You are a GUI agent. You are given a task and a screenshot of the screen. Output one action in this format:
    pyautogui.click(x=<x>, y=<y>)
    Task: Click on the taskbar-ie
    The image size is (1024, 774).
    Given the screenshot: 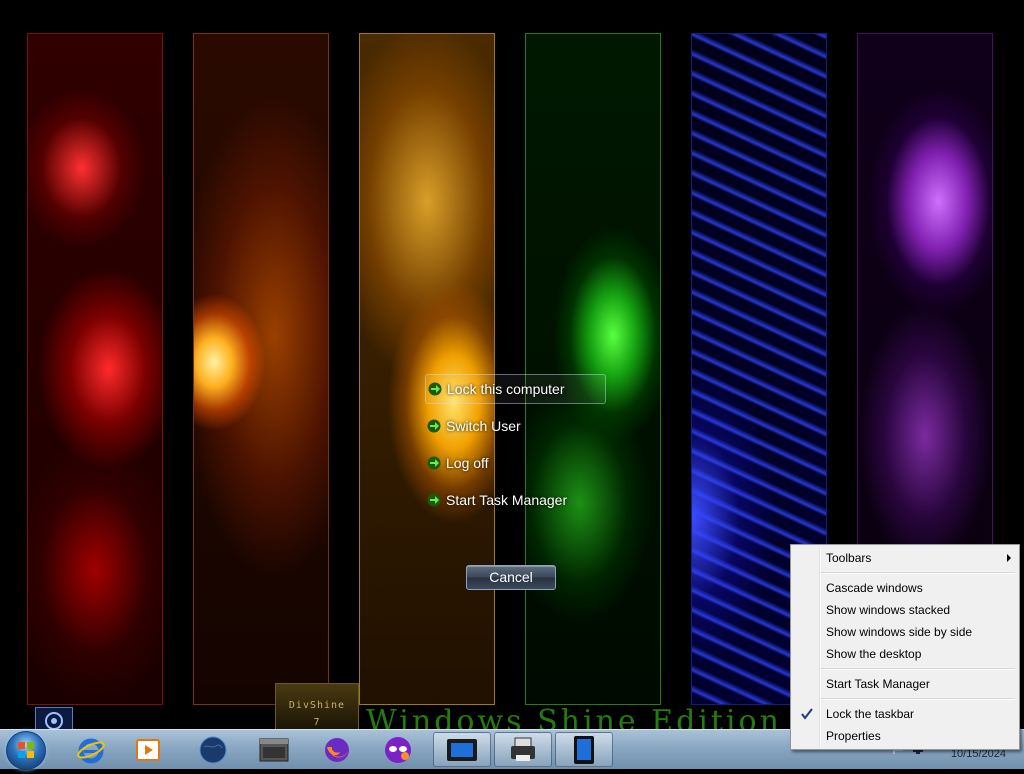 What is the action you would take?
    pyautogui.click(x=91, y=749)
    